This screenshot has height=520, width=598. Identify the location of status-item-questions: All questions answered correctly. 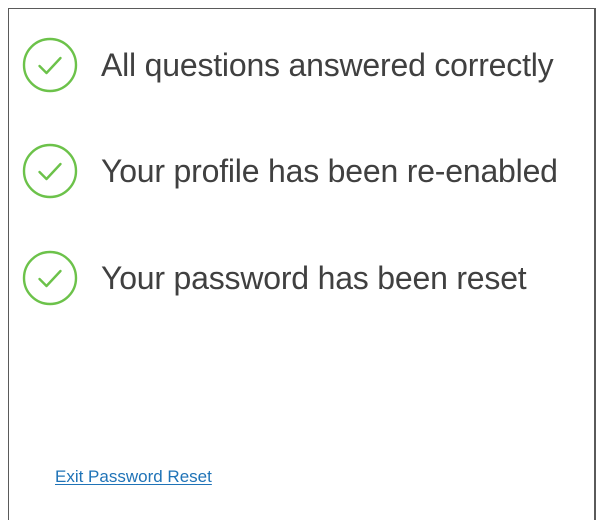
(288, 65).